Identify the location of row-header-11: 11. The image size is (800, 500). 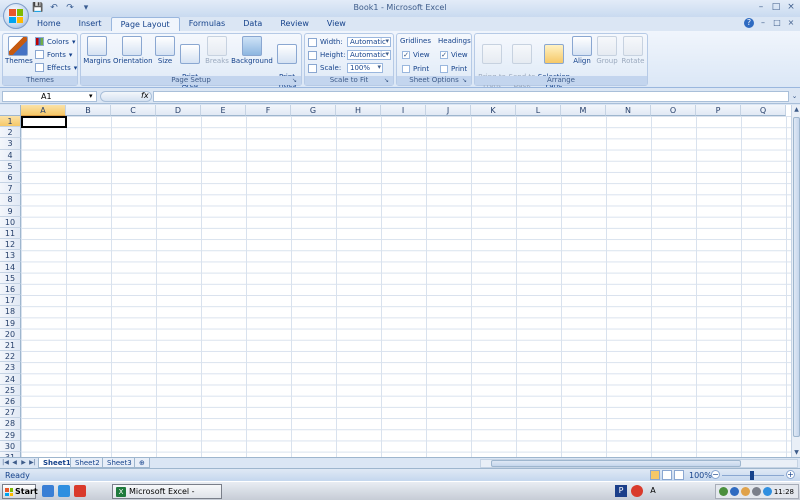
(10, 234).